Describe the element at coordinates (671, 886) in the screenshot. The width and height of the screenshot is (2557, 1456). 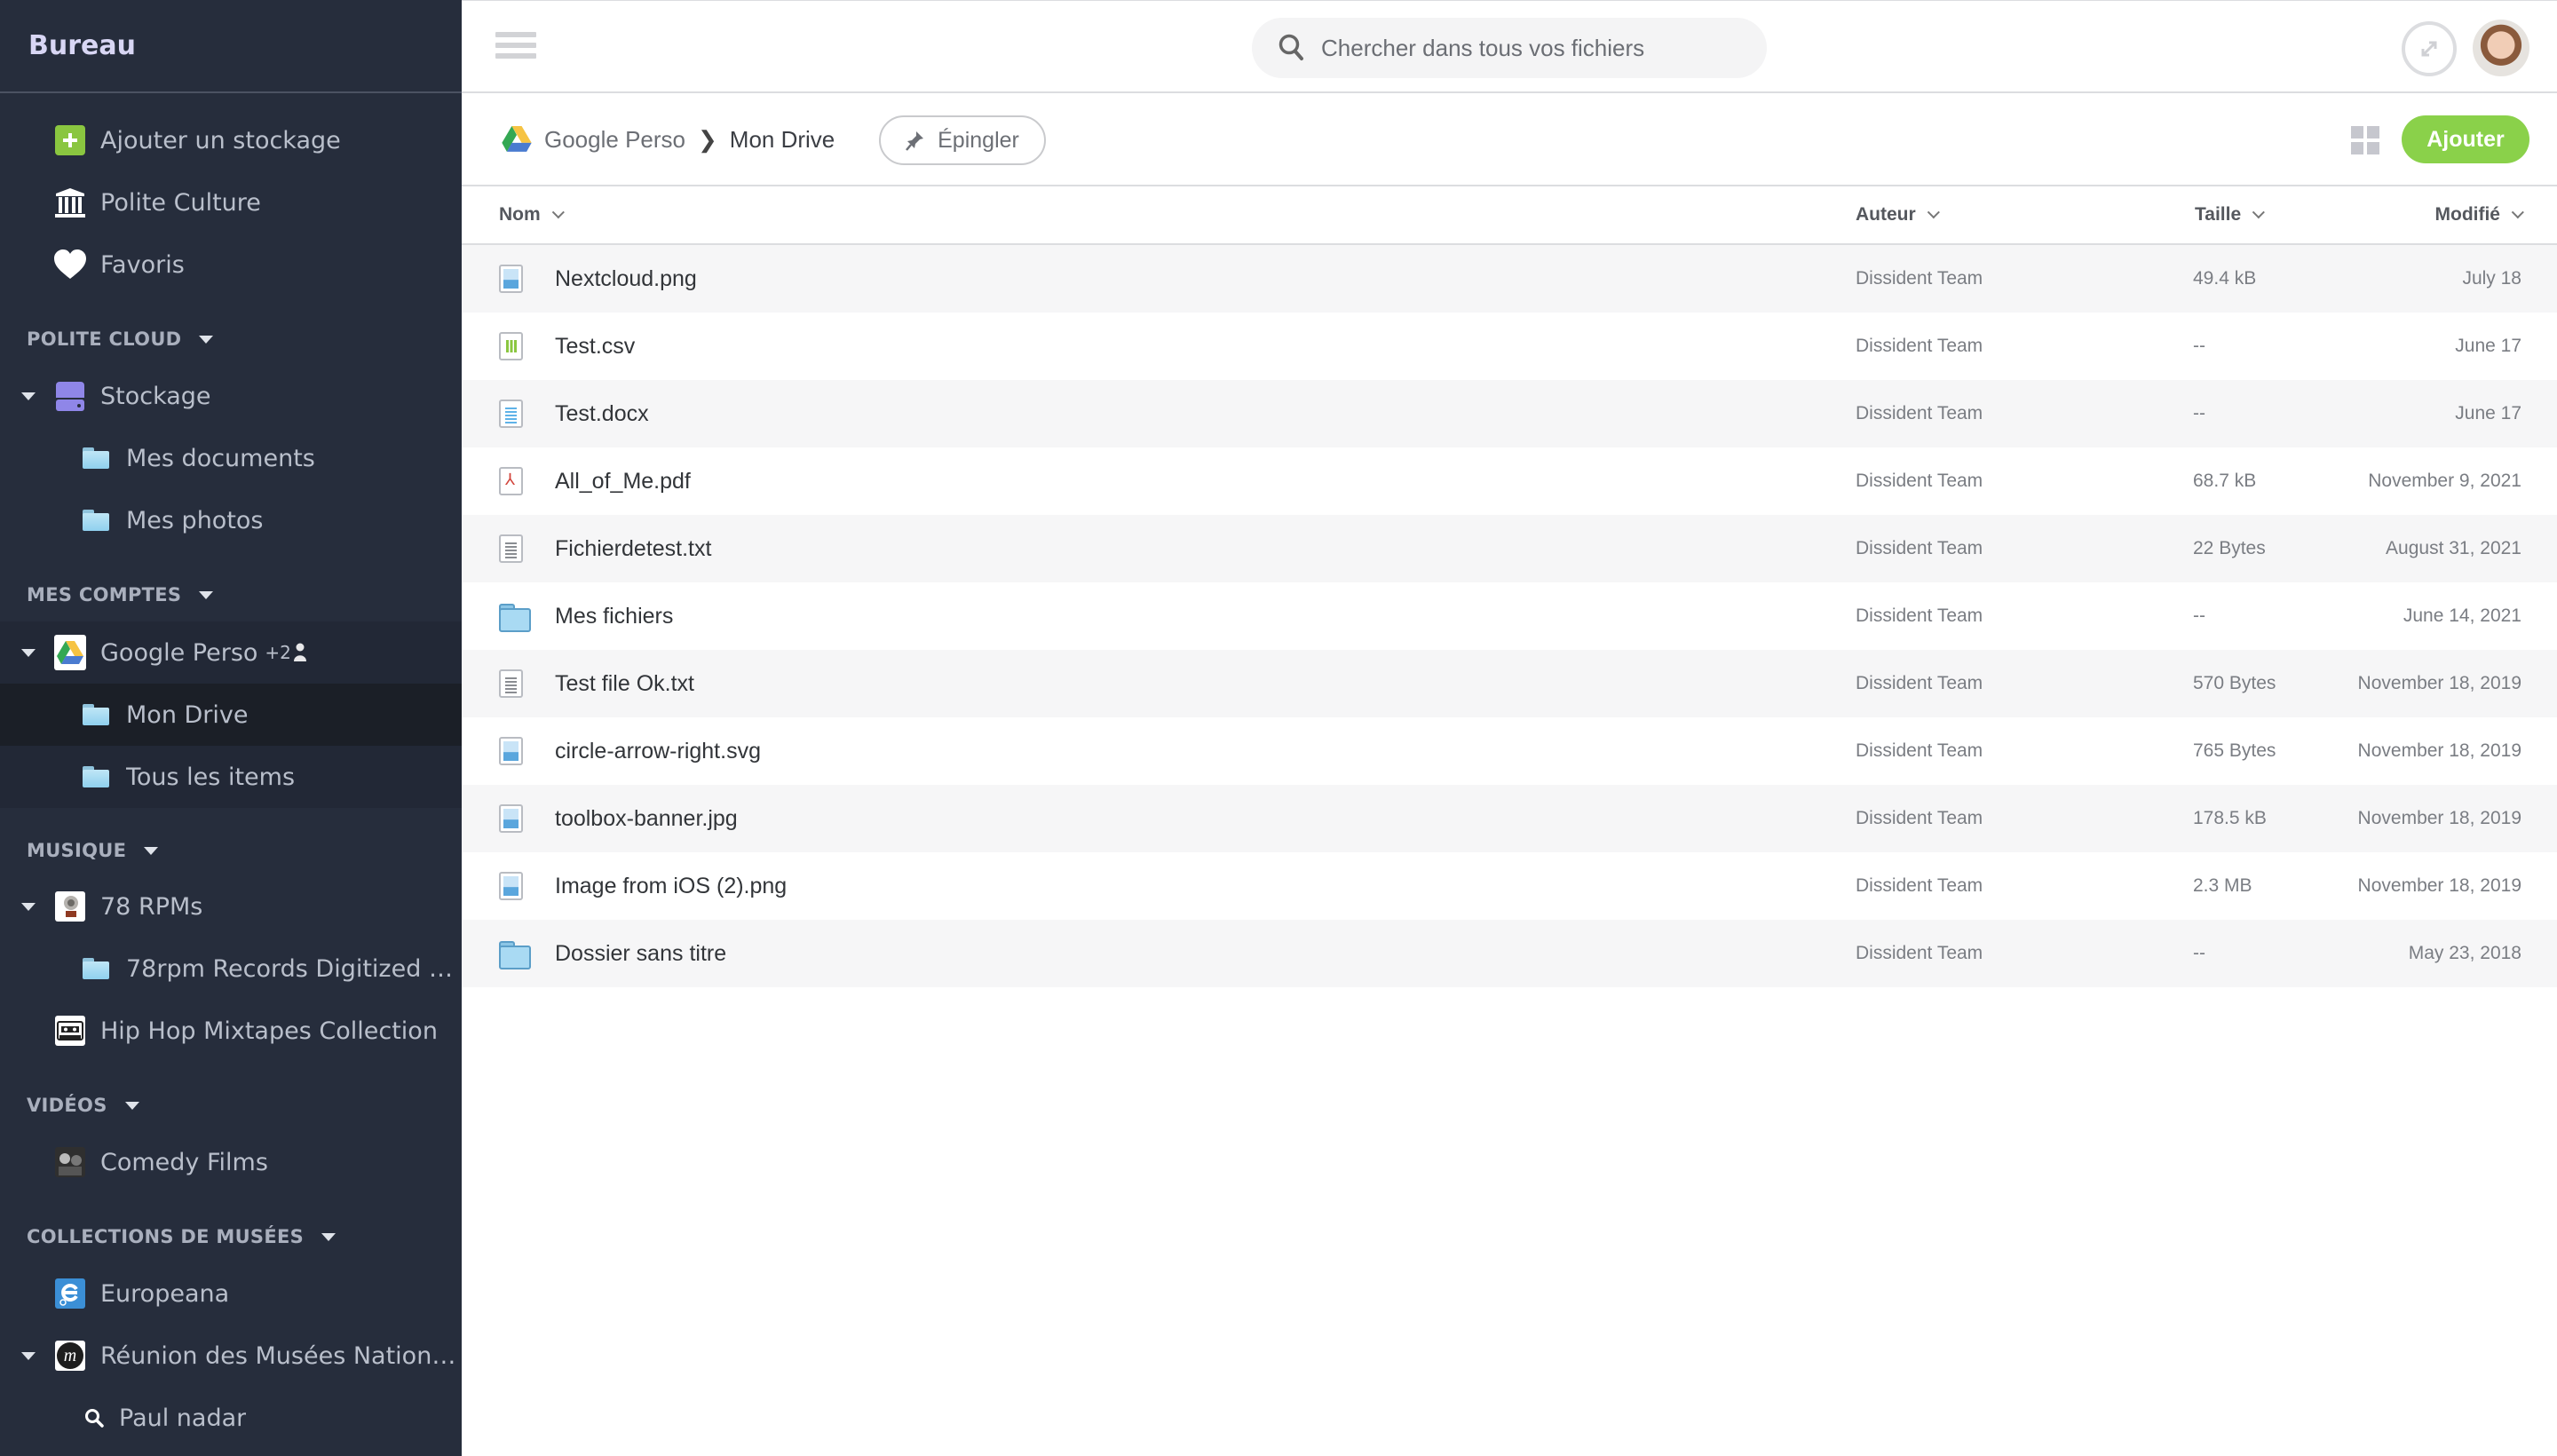
I see `file-name: Image from iOS (2).png` at that location.